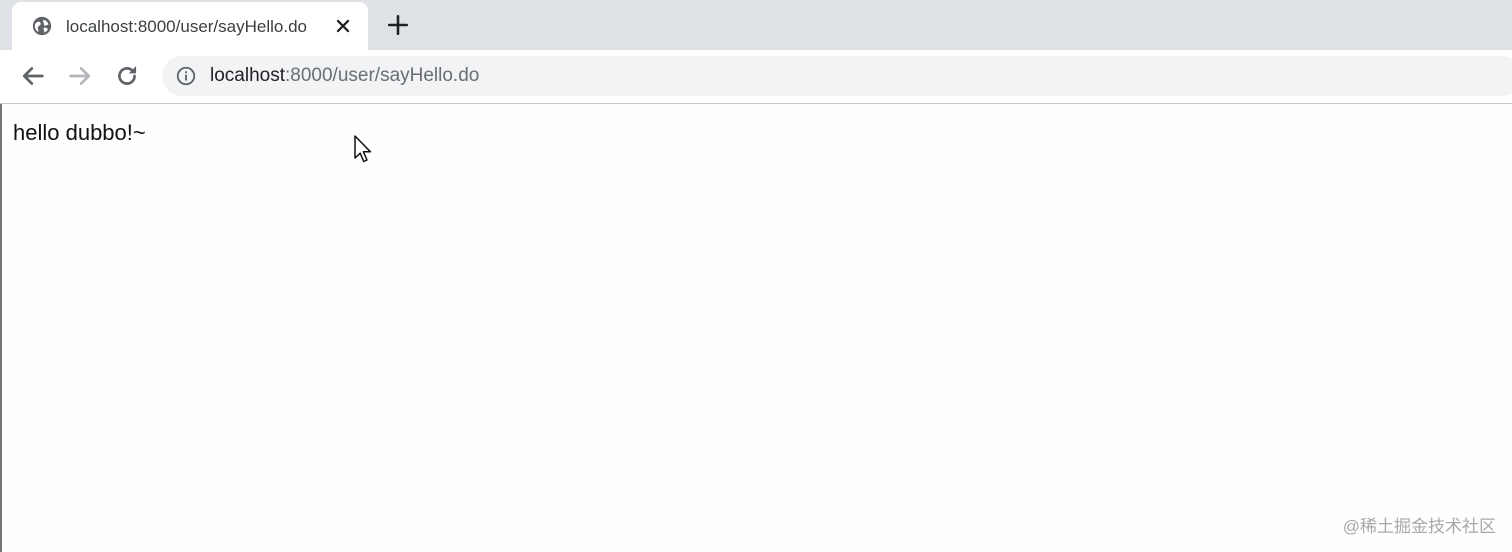 This screenshot has width=1512, height=552. Describe the element at coordinates (343, 26) in the screenshot. I see `close-icon` at that location.